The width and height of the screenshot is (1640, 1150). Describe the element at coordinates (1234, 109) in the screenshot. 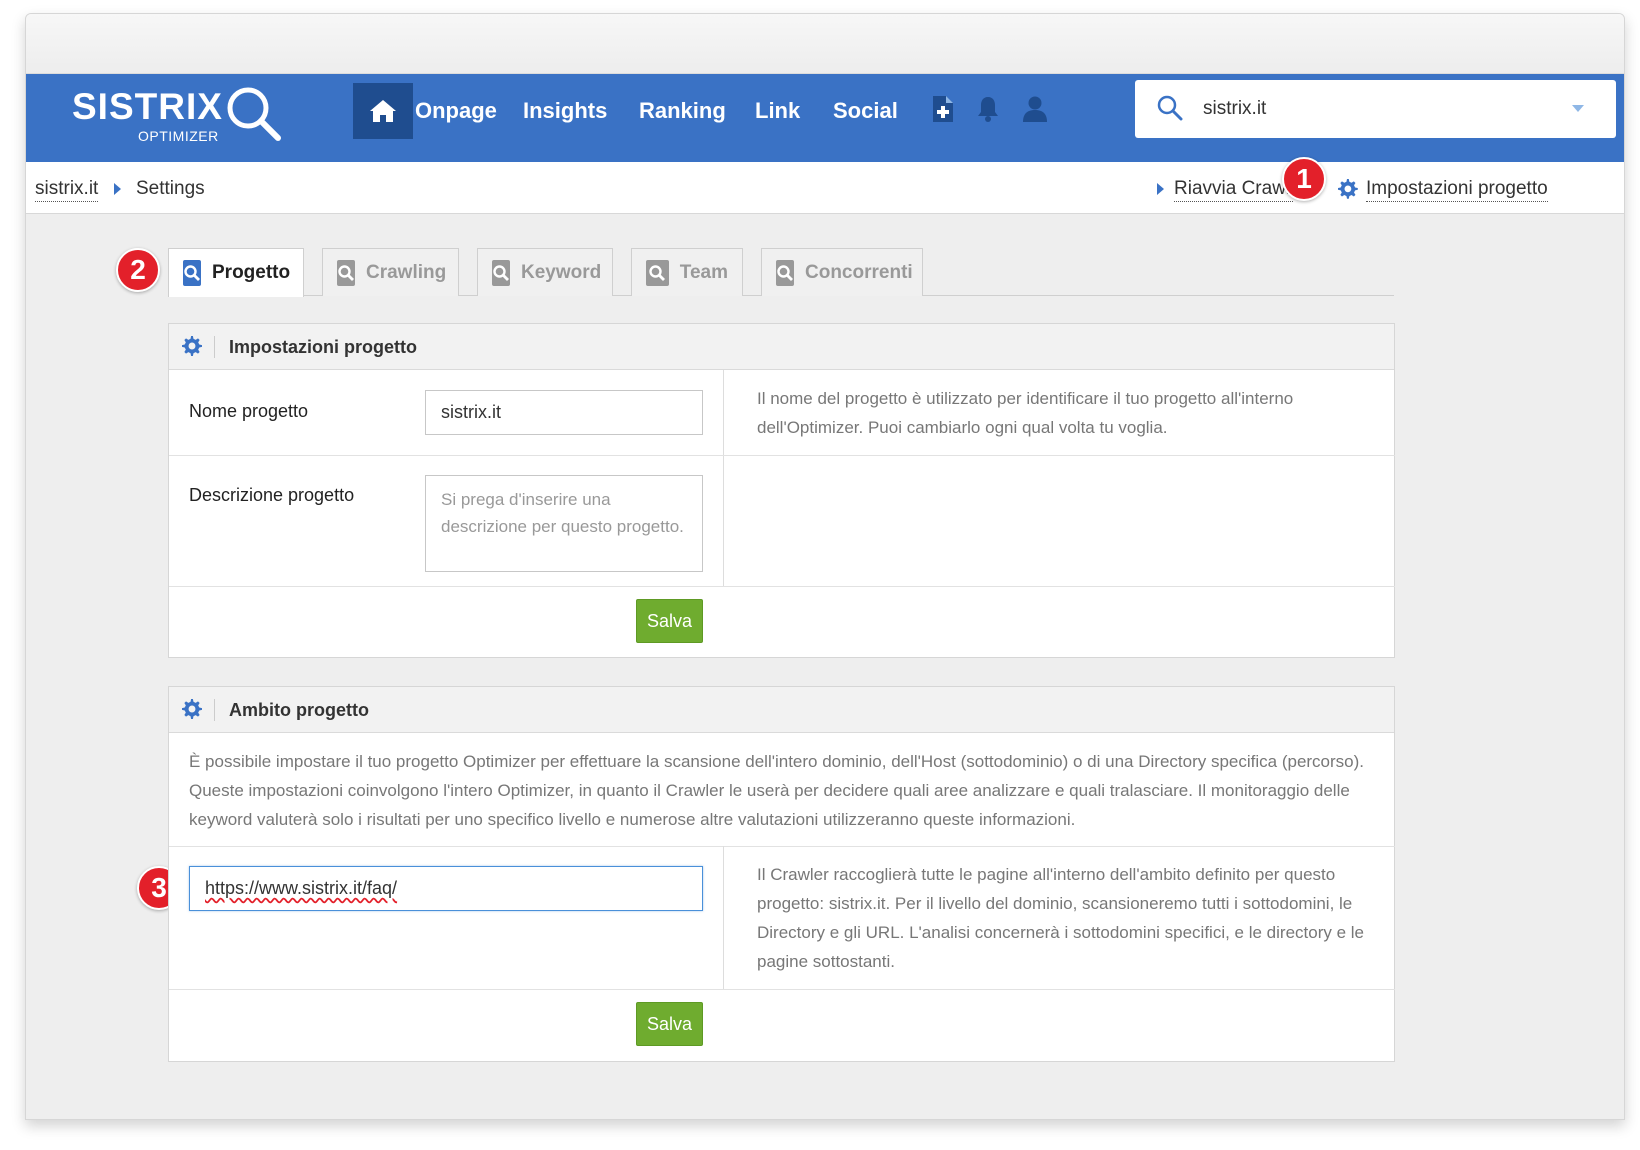

I see `search-input: sistrix.it` at that location.